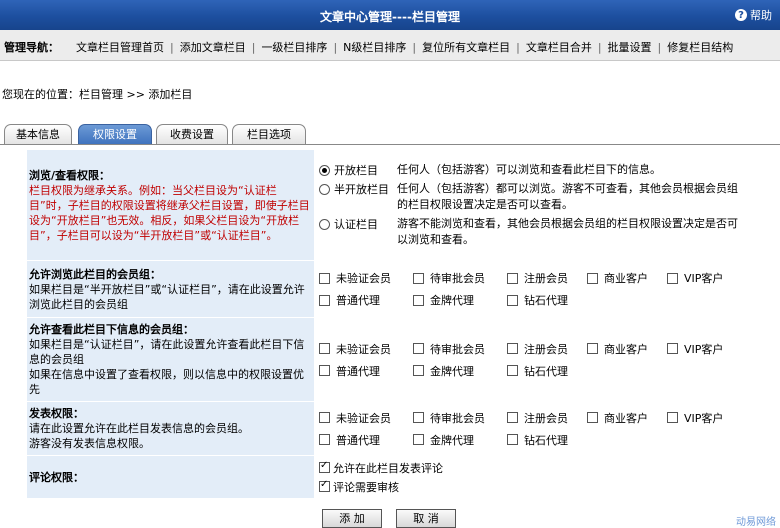  Describe the element at coordinates (166, 382) in the screenshot. I see `view-groups-desc2: 如果在信息中设置了查看权限，则以信息中的权限设置优先` at that location.